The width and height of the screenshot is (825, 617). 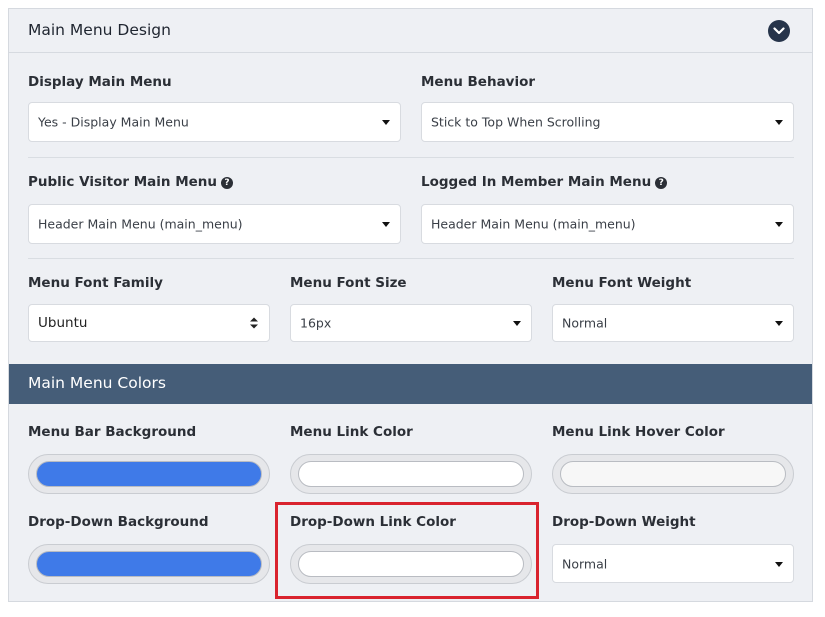 I want to click on member-menu-label: Logged In Member Main Menu?, so click(x=544, y=182).